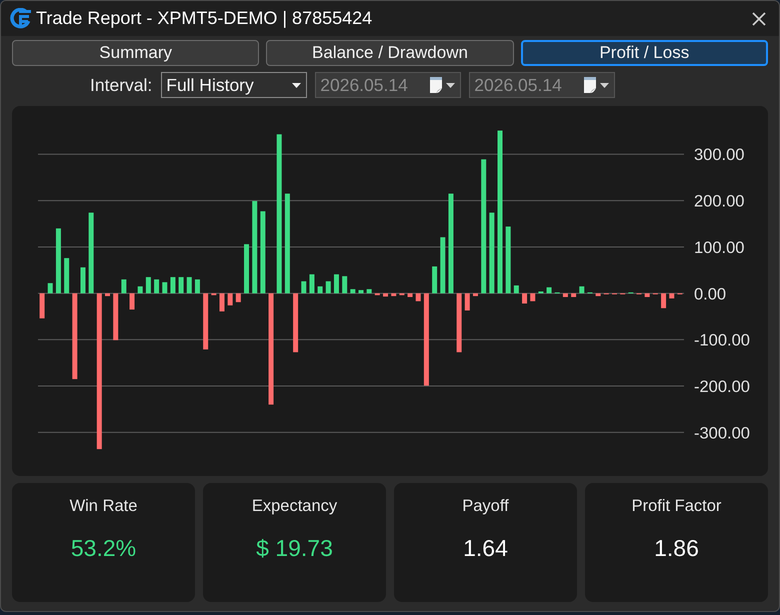 The width and height of the screenshot is (780, 615). What do you see at coordinates (644, 53) in the screenshot?
I see `tab: Profit / Loss` at bounding box center [644, 53].